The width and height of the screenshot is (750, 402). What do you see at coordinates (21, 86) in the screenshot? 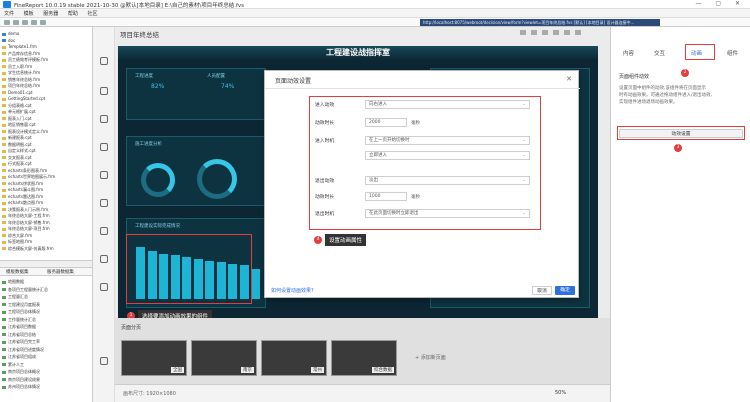
I see `tree-item: 项目年终总结.frm` at bounding box center [21, 86].